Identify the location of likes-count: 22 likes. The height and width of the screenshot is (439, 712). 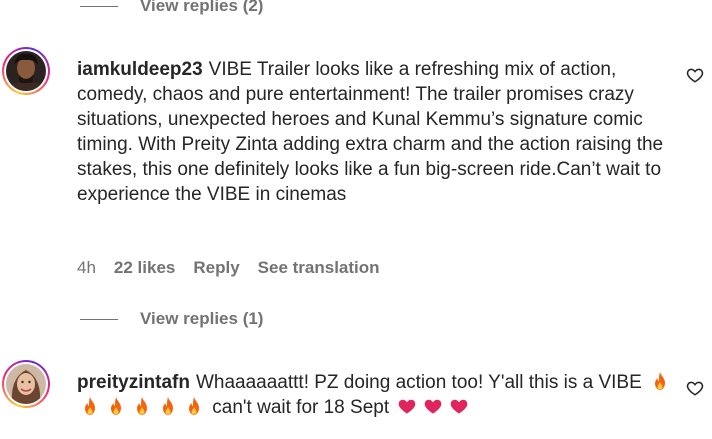
(144, 268).